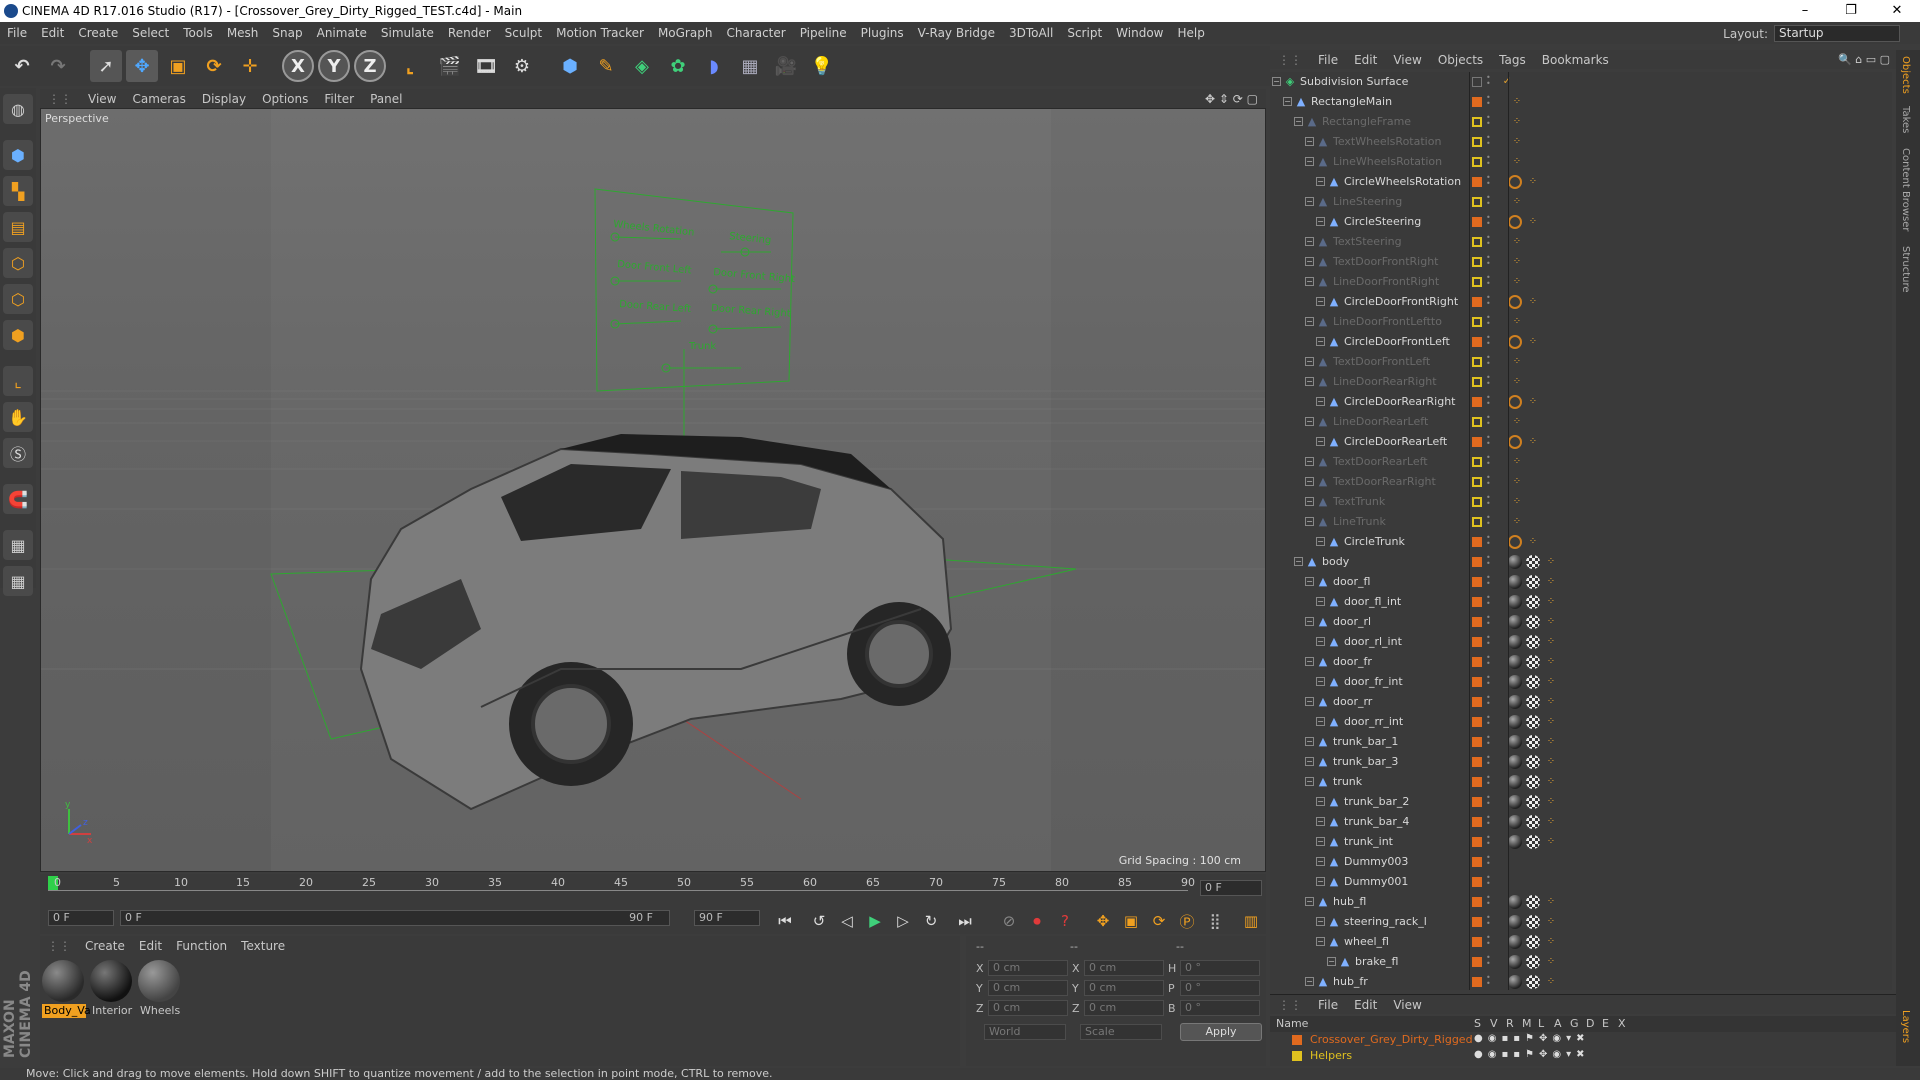  Describe the element at coordinates (1515, 442) in the screenshot. I see `restriction-tag-icon` at that location.